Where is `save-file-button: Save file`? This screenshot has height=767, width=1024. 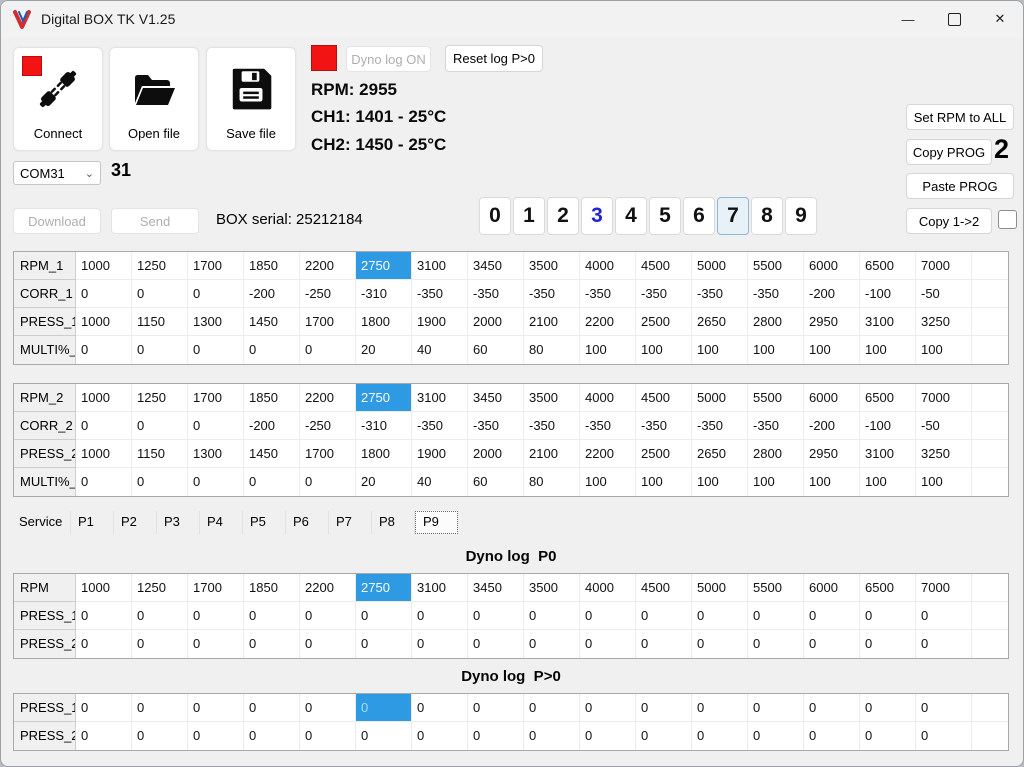
save-file-button: Save file is located at coordinates (251, 99).